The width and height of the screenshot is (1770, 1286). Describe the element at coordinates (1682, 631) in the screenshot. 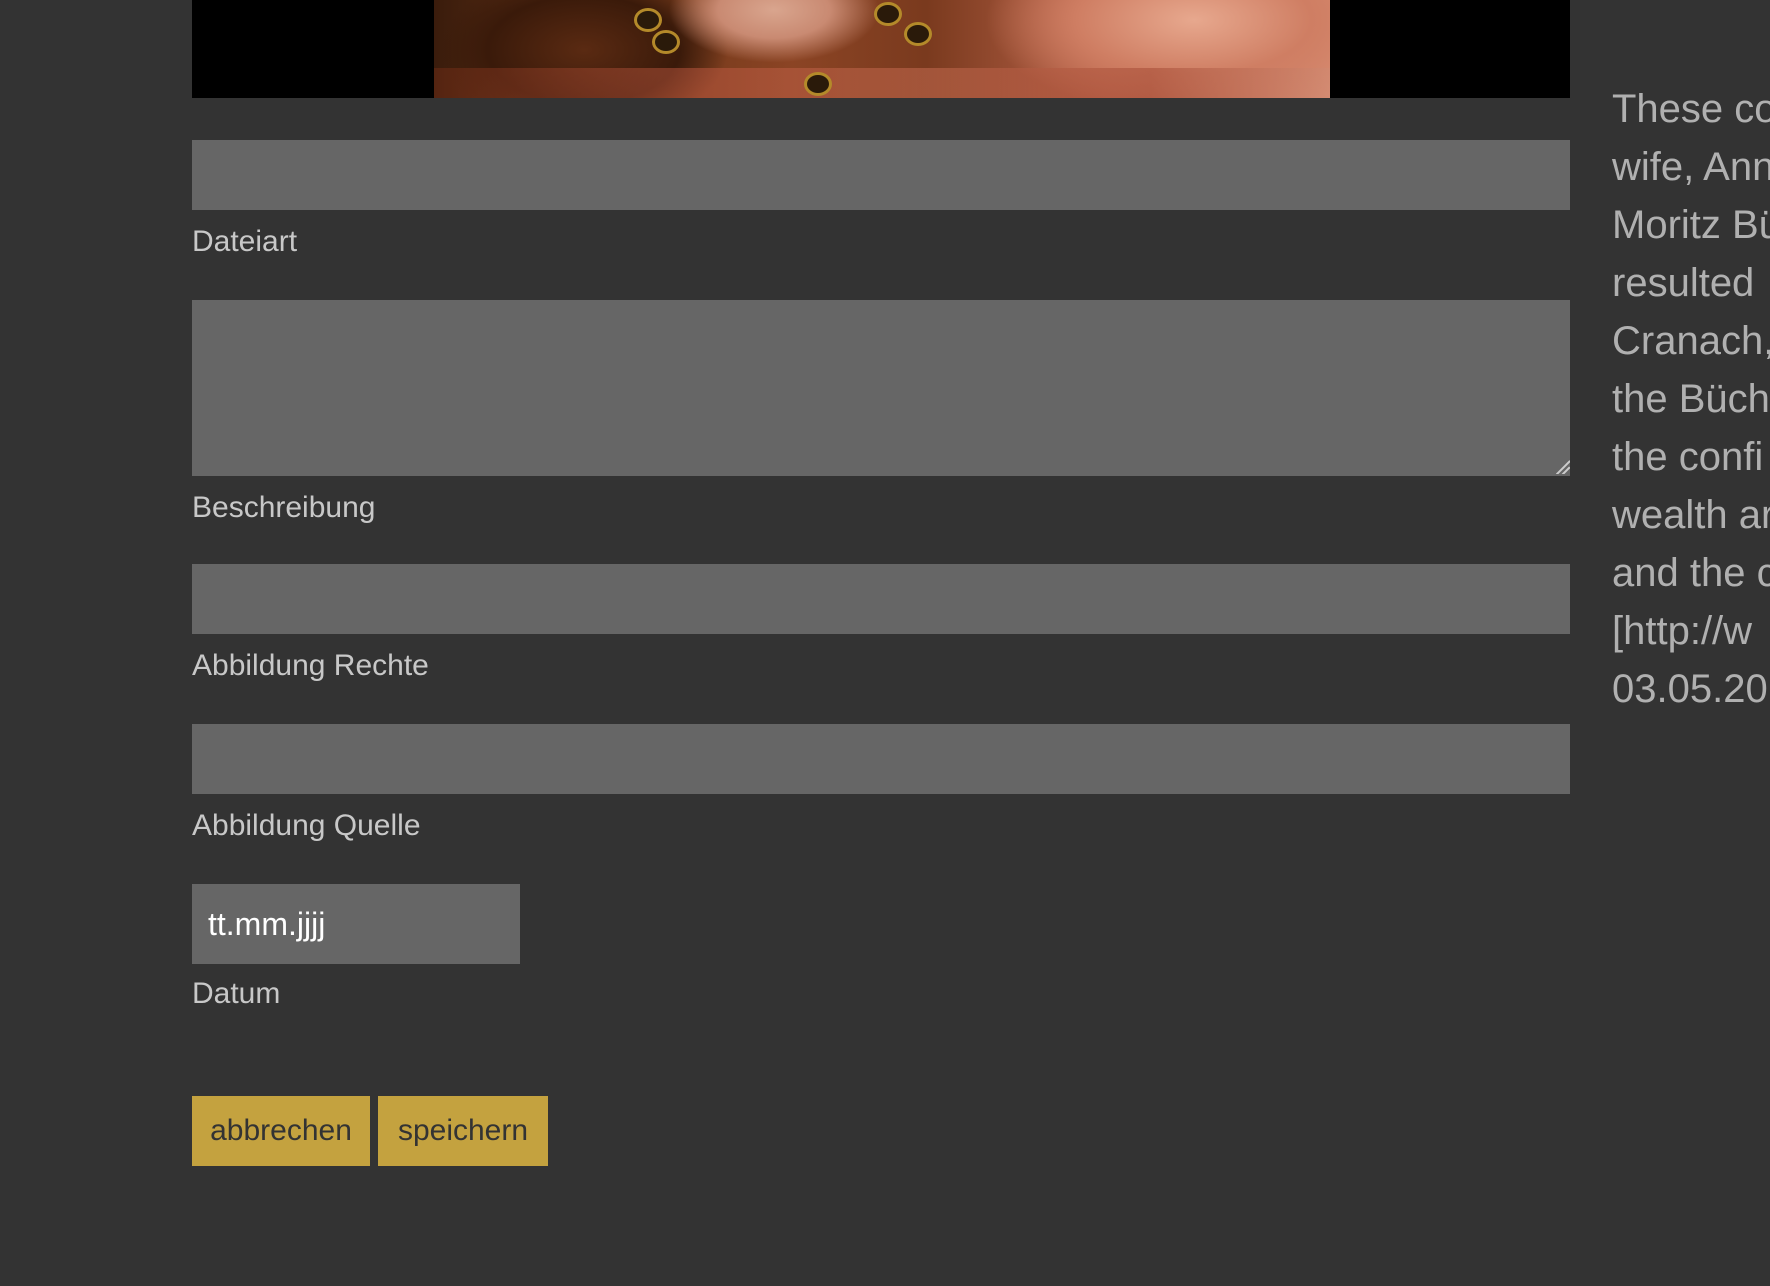

I see `description-line: [http://w` at that location.